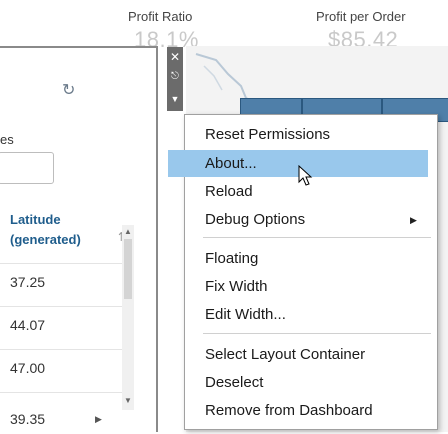 The height and width of the screenshot is (434, 448). Describe the element at coordinates (413, 220) in the screenshot. I see `submenu-arrow-icon: ▶` at that location.